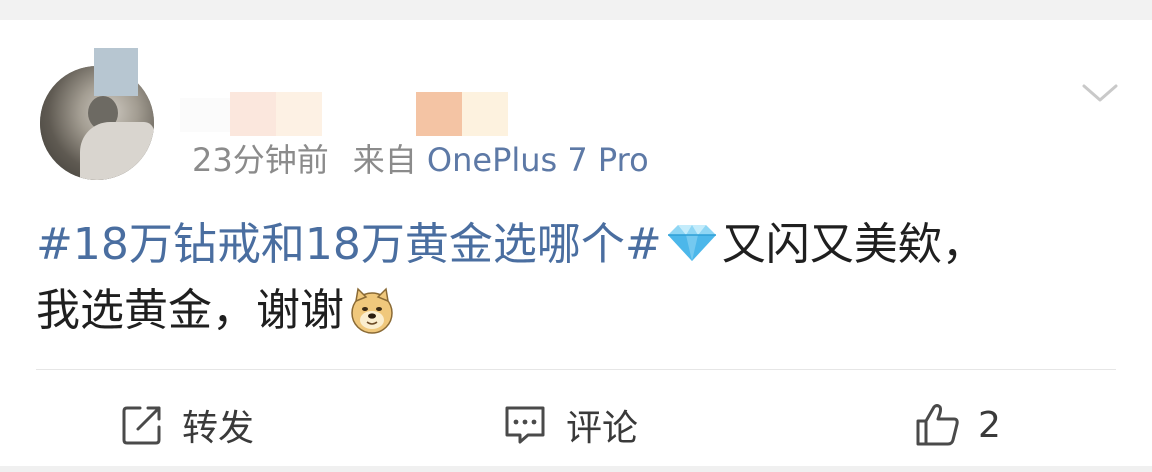 This screenshot has height=472, width=1152. I want to click on comment-button: 评论, so click(570, 425).